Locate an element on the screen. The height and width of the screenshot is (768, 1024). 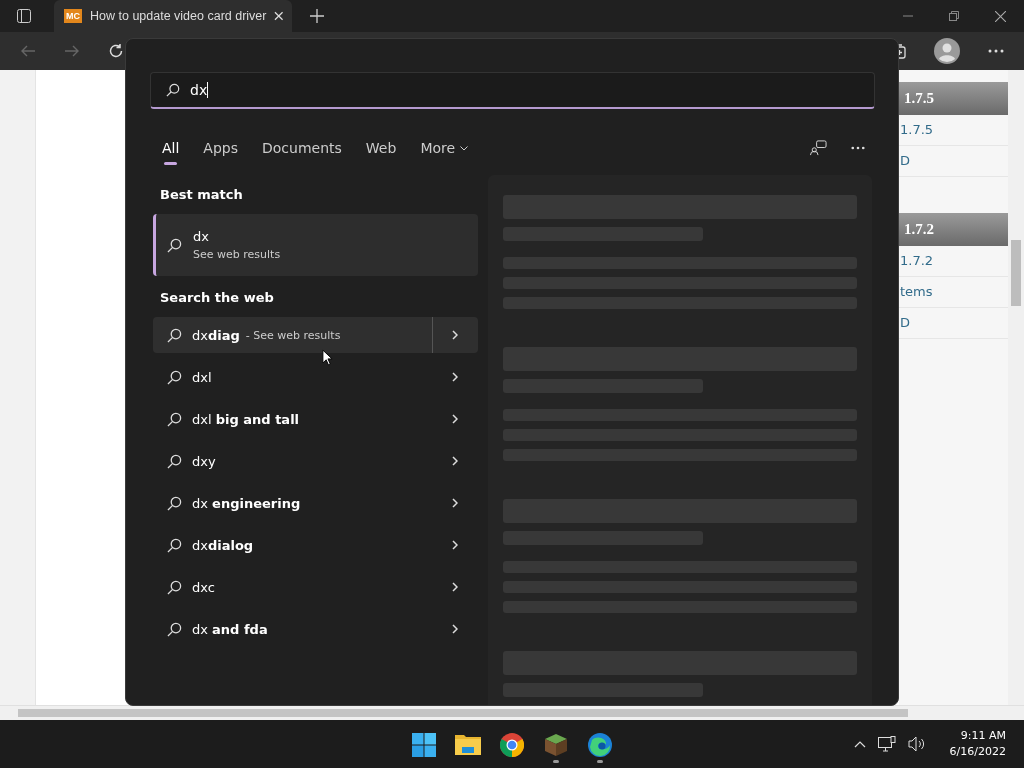
close-icon is located at coordinates (1000, 16).